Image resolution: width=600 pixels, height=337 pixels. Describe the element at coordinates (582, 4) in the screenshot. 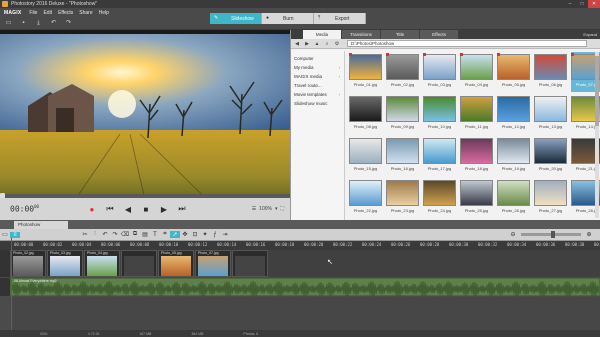

I see `maximize-icon: □` at that location.